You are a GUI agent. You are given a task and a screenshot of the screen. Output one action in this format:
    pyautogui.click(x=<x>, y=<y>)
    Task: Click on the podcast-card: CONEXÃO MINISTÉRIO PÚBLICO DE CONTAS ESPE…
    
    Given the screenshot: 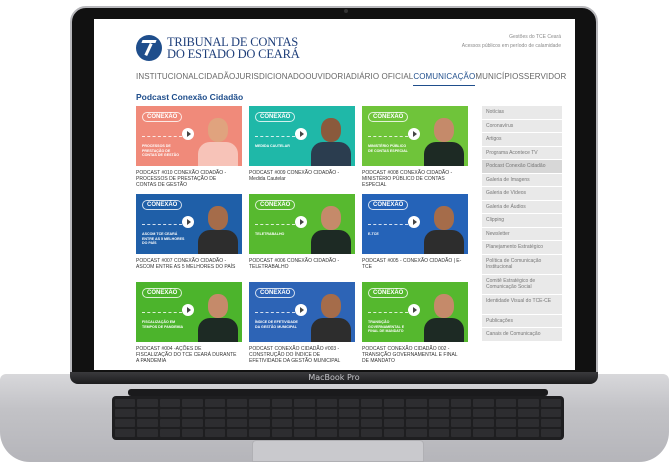 What is the action you would take?
    pyautogui.click(x=415, y=150)
    